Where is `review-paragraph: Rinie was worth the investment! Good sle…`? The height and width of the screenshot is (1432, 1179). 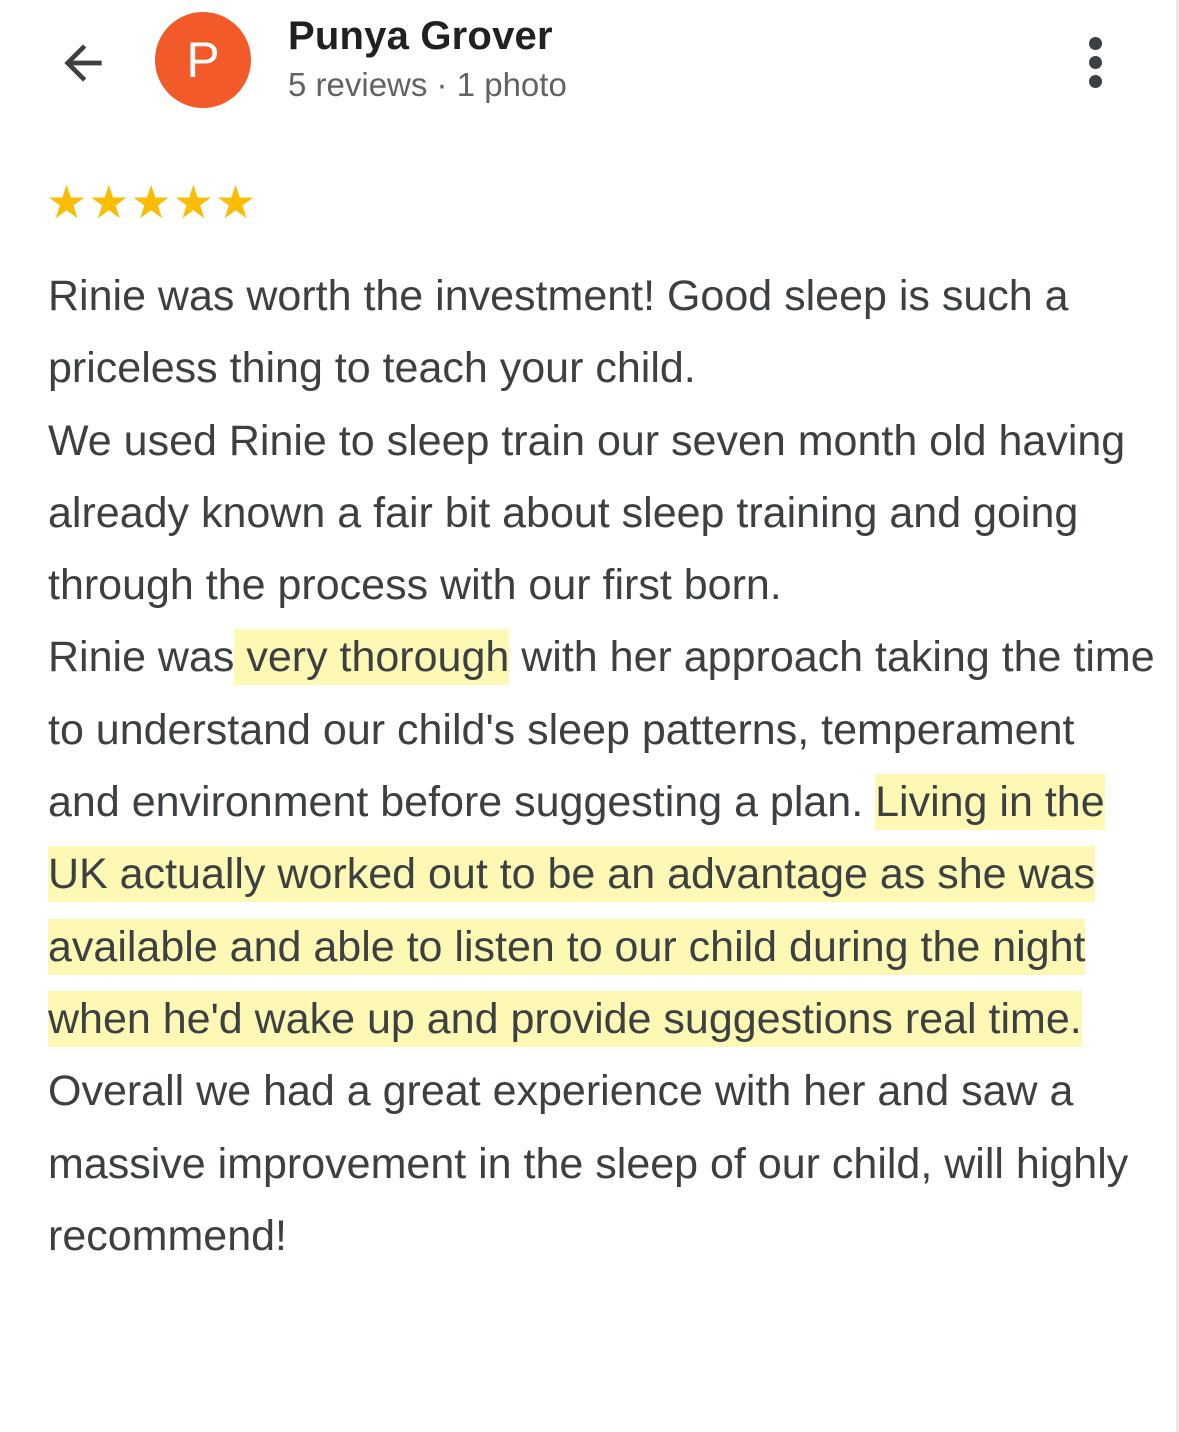 review-paragraph: Rinie was worth the investment! Good sle… is located at coordinates (558, 332).